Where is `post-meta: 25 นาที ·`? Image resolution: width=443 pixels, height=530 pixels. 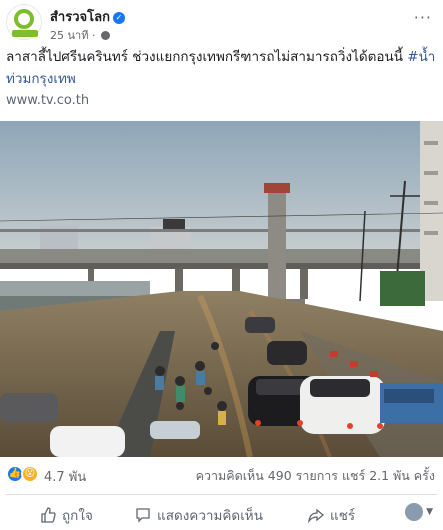 post-meta: 25 นาที · is located at coordinates (80, 35).